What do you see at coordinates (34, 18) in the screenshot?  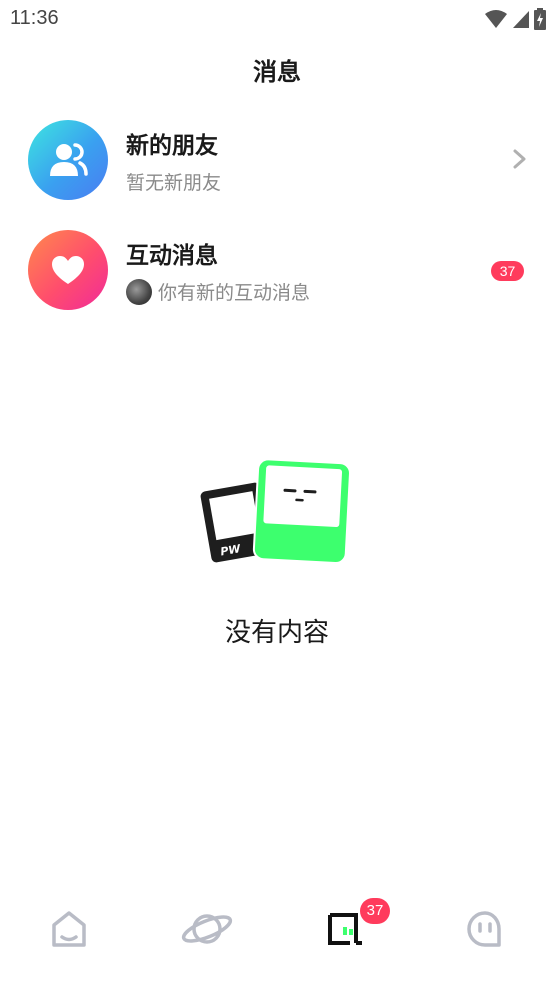 I see `status-time: 11:36` at bounding box center [34, 18].